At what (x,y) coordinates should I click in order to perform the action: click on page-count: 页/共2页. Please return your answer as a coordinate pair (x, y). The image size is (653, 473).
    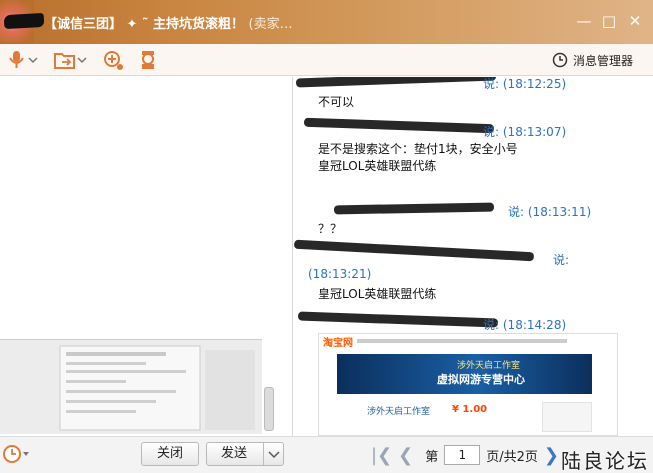
    Looking at the image, I should click on (512, 457).